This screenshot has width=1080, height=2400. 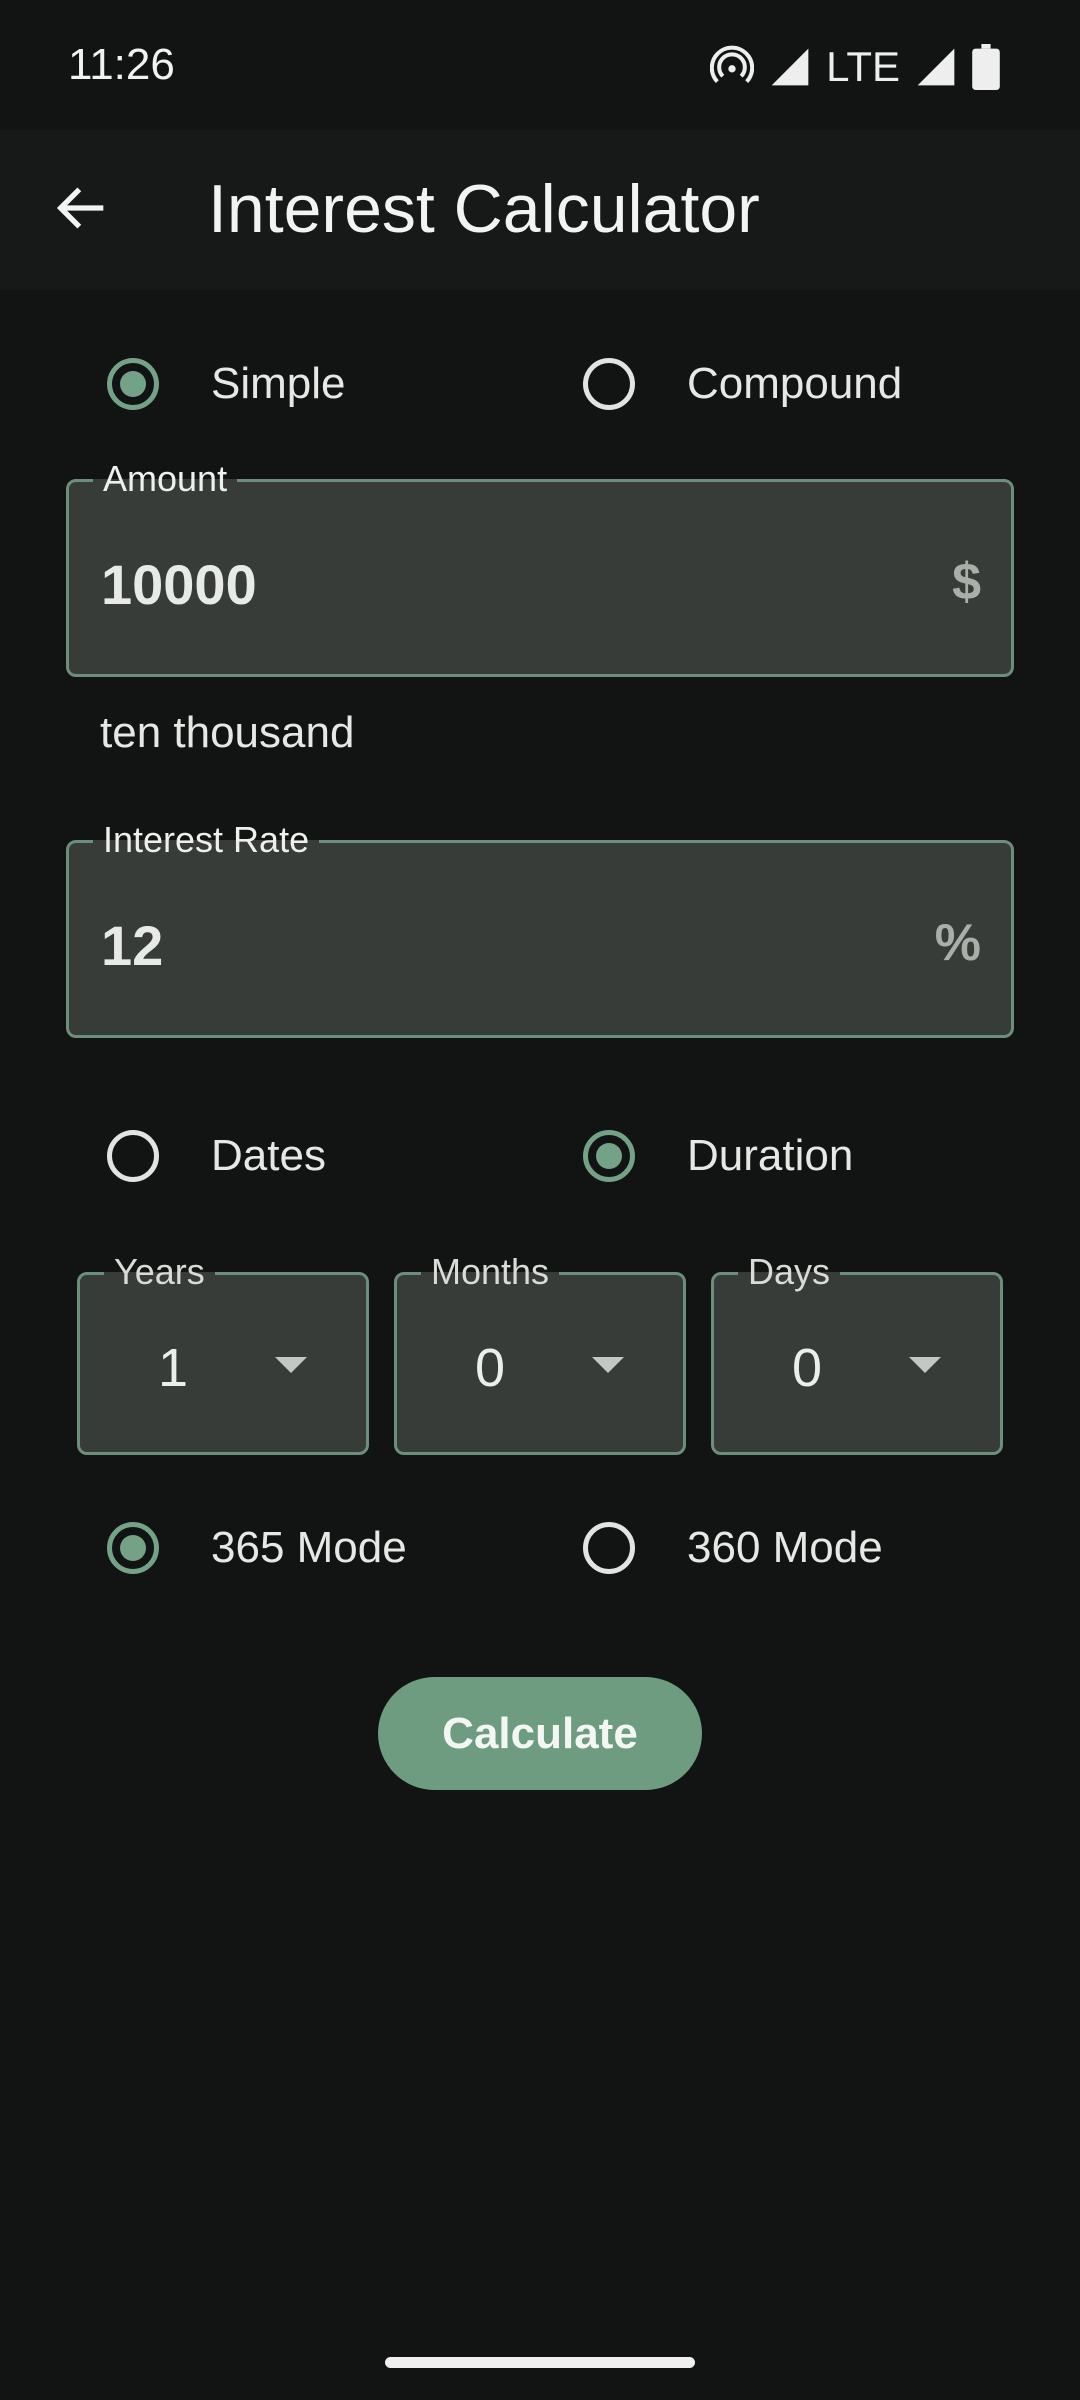 What do you see at coordinates (807, 1368) in the screenshot?
I see `days-value: 0` at bounding box center [807, 1368].